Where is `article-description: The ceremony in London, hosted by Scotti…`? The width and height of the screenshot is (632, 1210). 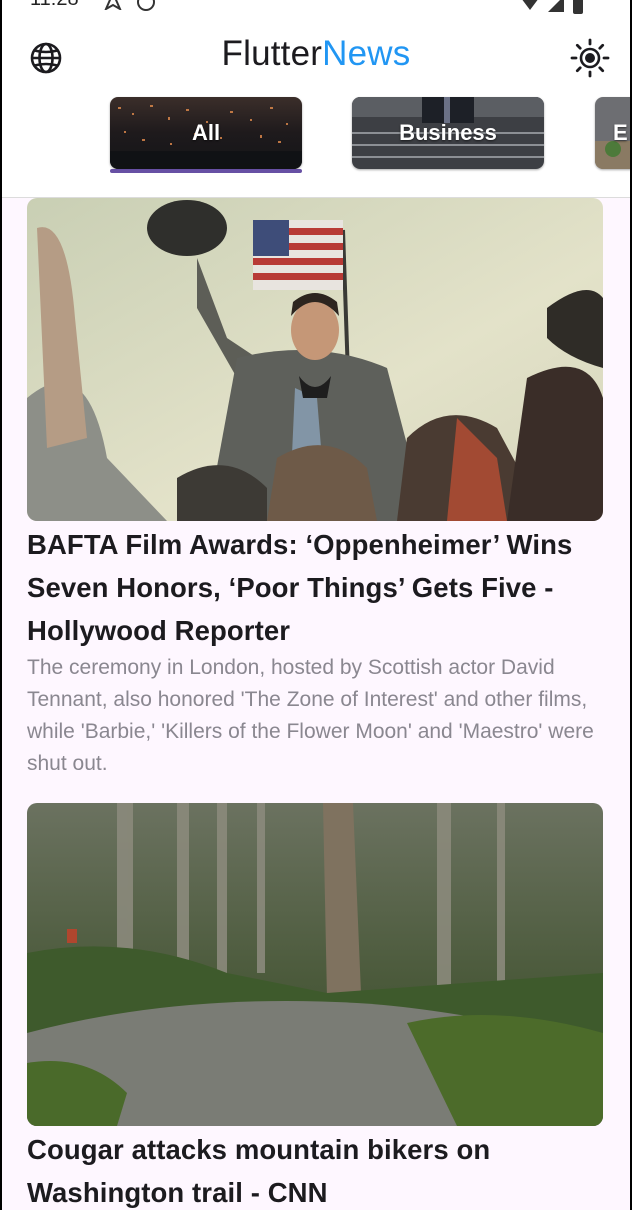
article-description: The ceremony in London, hosted by Scotti… is located at coordinates (310, 715).